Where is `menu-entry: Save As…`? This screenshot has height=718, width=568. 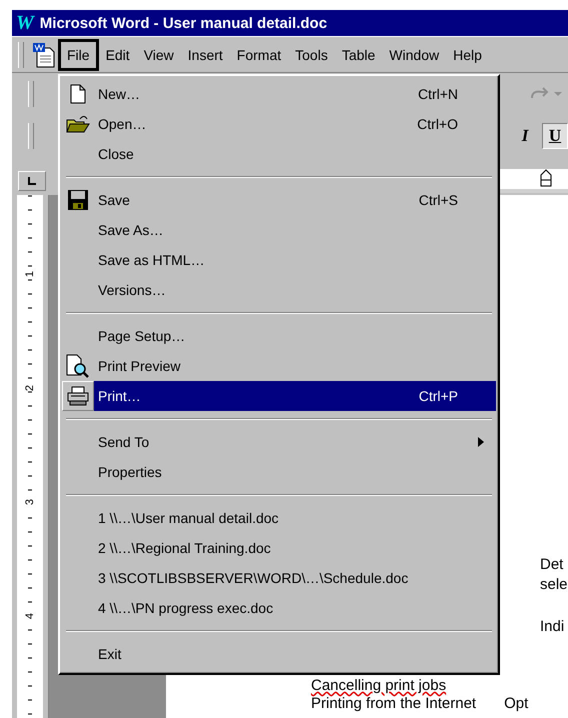 menu-entry: Save As… is located at coordinates (295, 230).